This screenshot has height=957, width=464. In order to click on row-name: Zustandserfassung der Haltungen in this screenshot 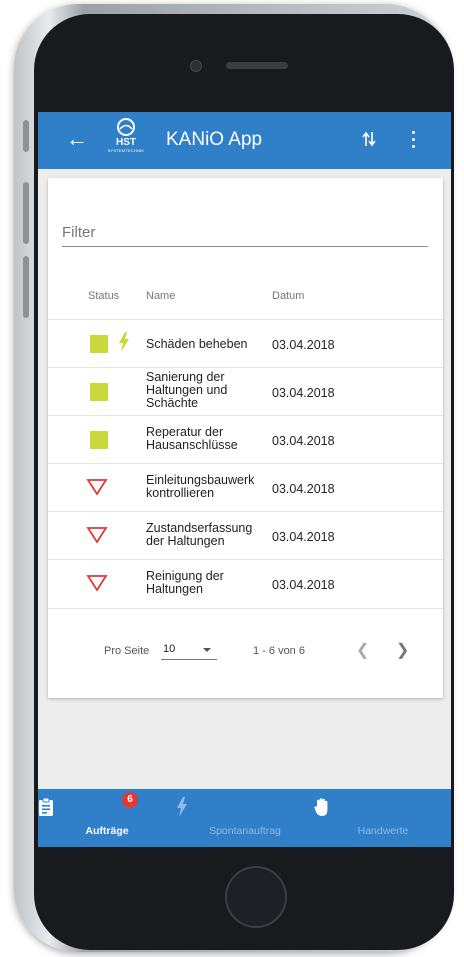, I will do `click(199, 534)`.